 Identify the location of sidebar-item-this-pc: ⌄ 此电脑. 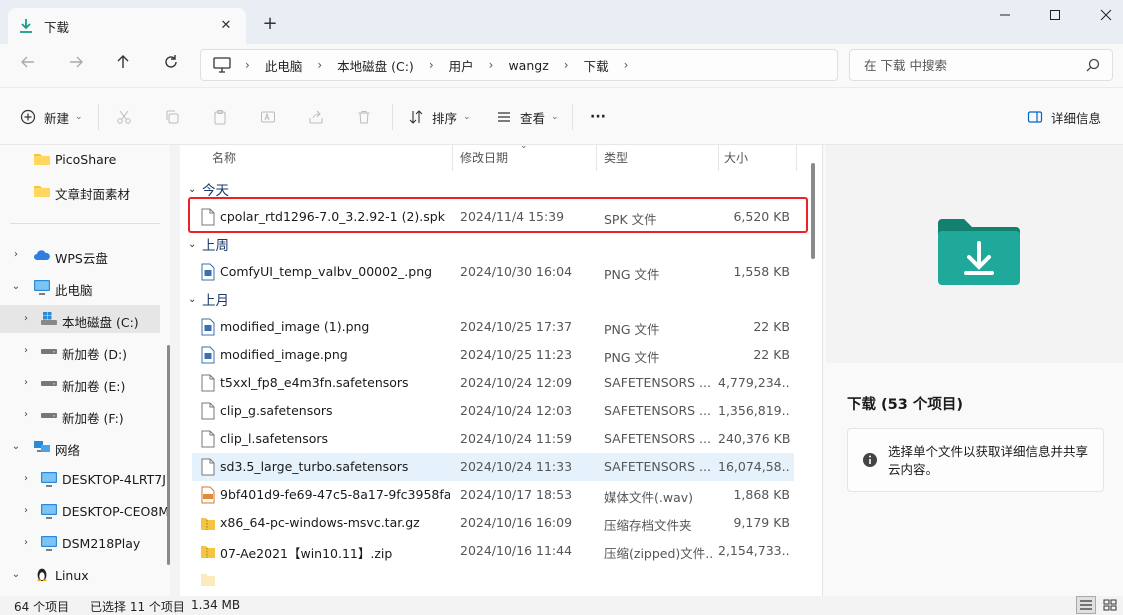
(85, 287).